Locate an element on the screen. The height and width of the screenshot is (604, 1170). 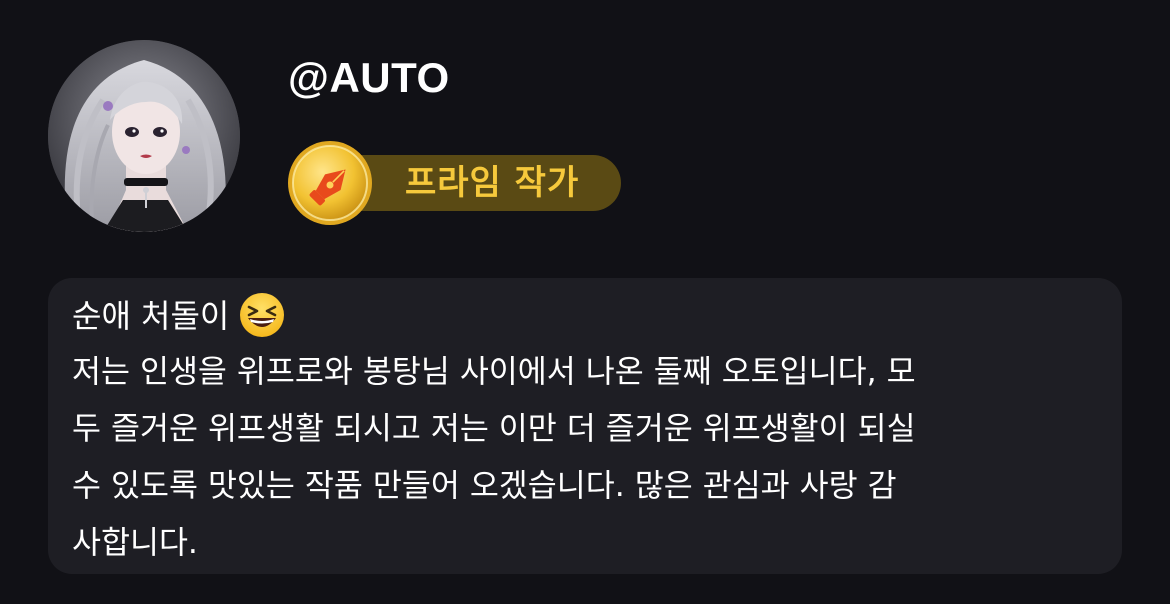
bio-title-text: 순애 처돌이 is located at coordinates (151, 316).